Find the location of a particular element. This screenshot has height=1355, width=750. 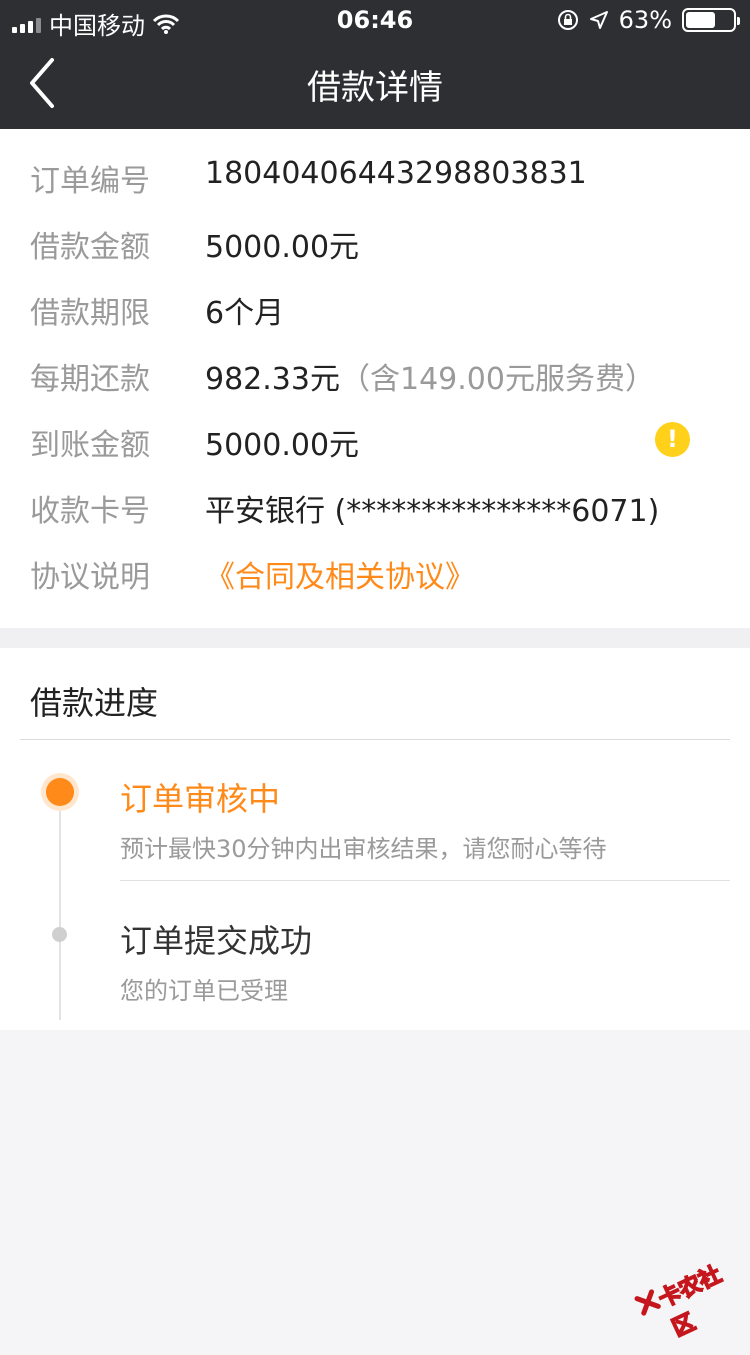

progress-title: 借款进度 is located at coordinates (94, 703).